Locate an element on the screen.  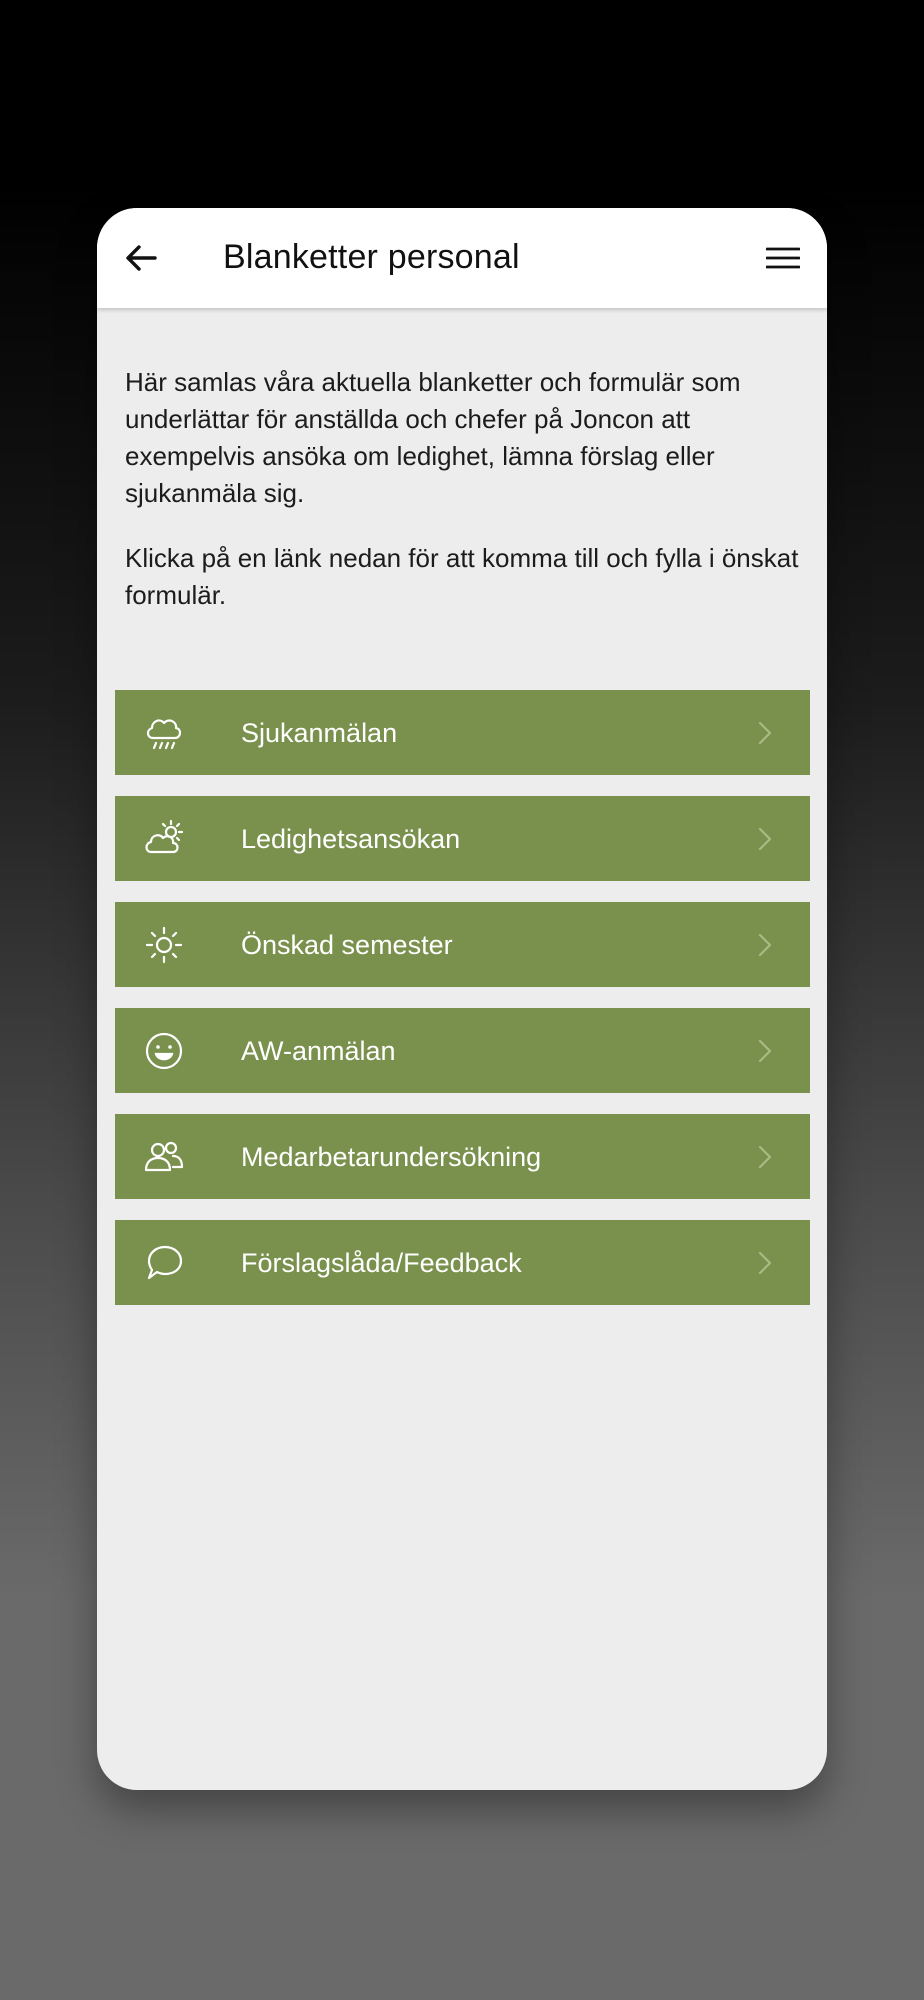
people-icon is located at coordinates (164, 1157).